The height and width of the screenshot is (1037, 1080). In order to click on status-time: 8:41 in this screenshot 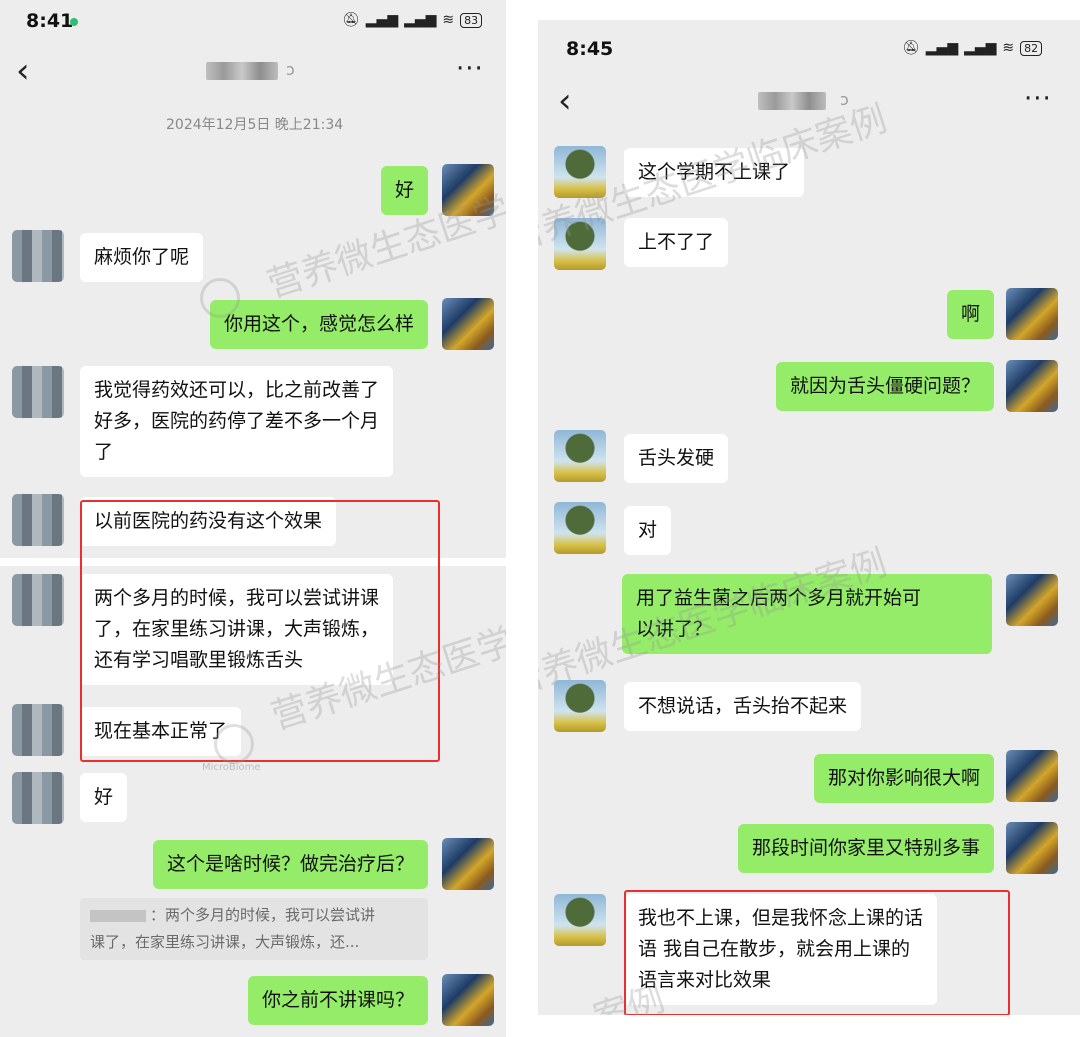, I will do `click(50, 21)`.